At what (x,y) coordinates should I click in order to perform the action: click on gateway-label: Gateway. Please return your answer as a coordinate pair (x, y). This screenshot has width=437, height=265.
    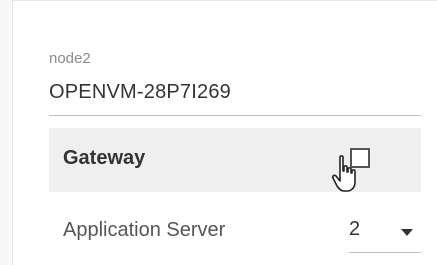
    Looking at the image, I should click on (104, 158).